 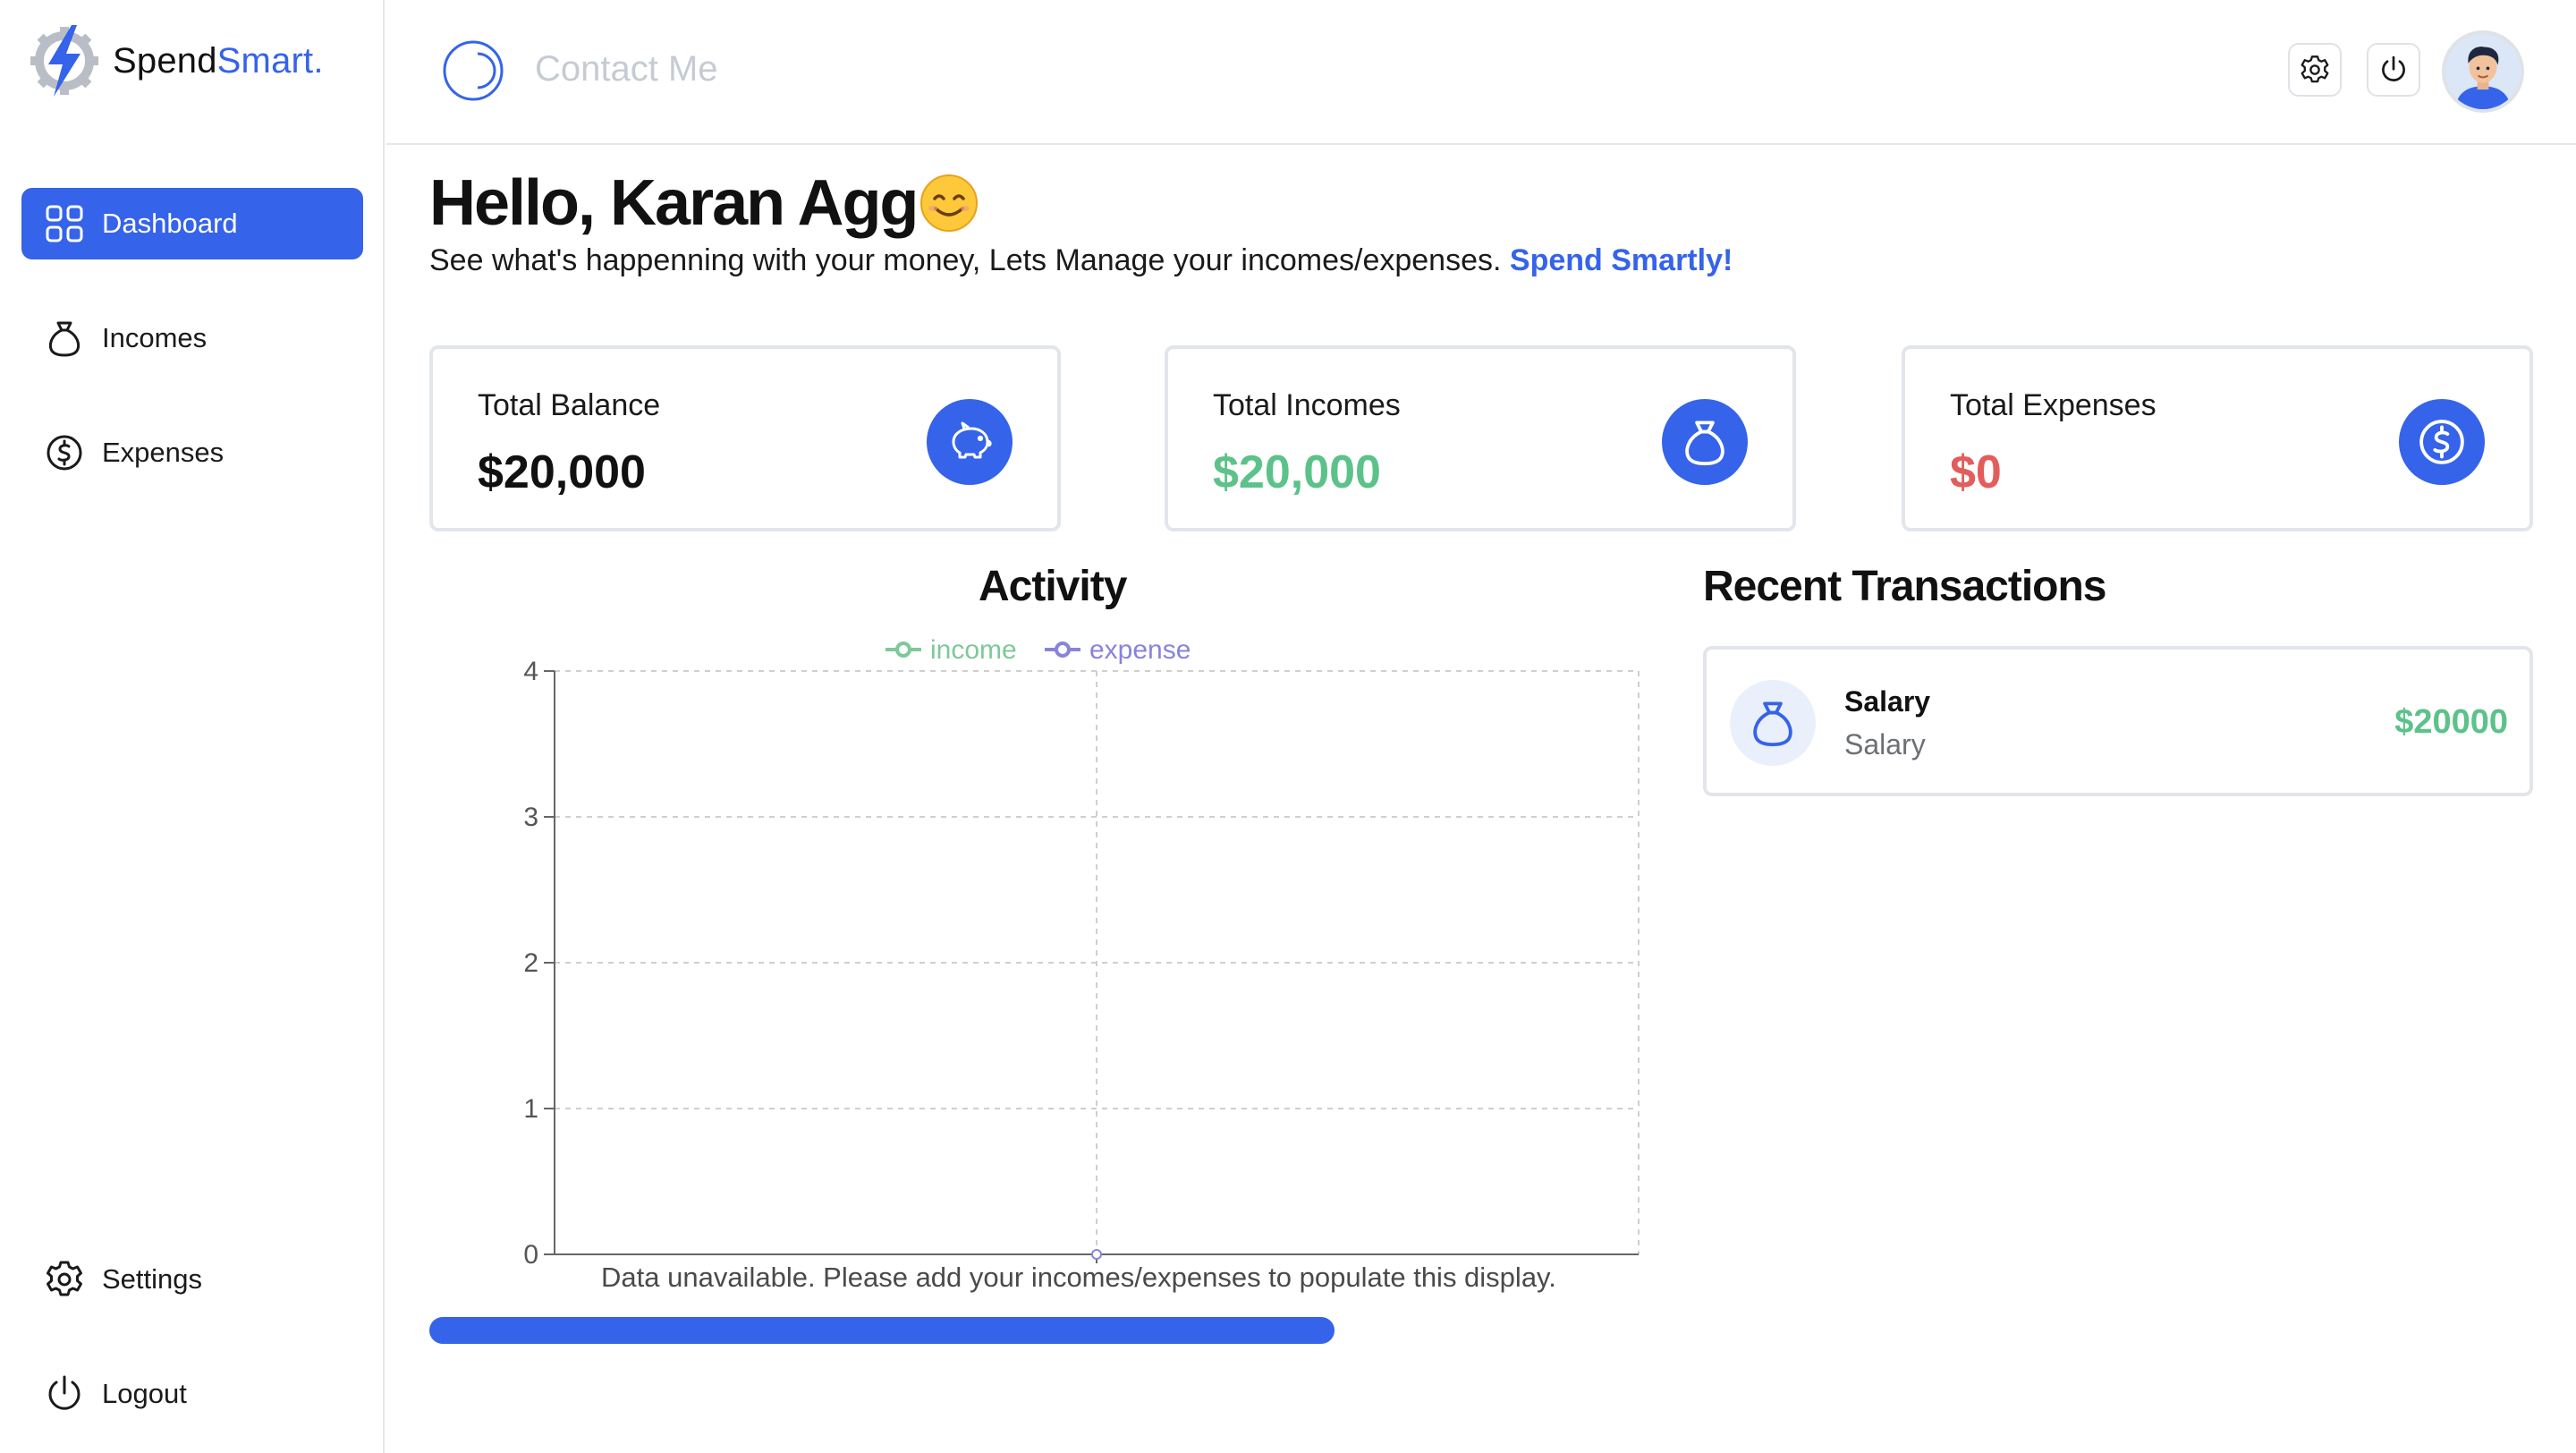 I want to click on sidebar-item-label: Dashboard, so click(x=170, y=223).